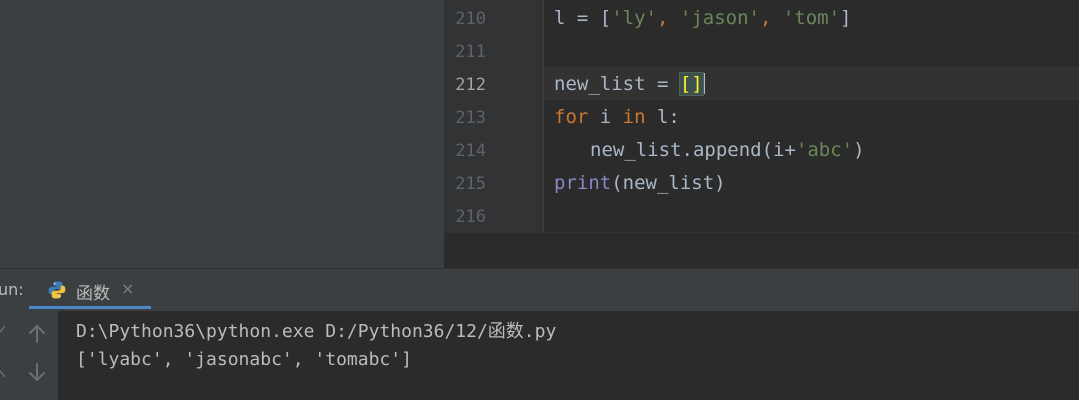 This screenshot has height=400, width=1079. Describe the element at coordinates (12, 289) in the screenshot. I see `run-label: un:` at that location.